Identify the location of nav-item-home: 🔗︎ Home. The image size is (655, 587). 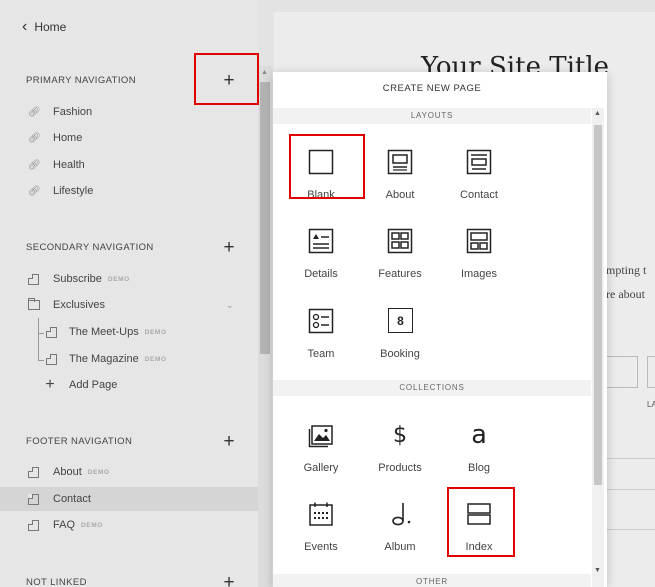
(55, 138).